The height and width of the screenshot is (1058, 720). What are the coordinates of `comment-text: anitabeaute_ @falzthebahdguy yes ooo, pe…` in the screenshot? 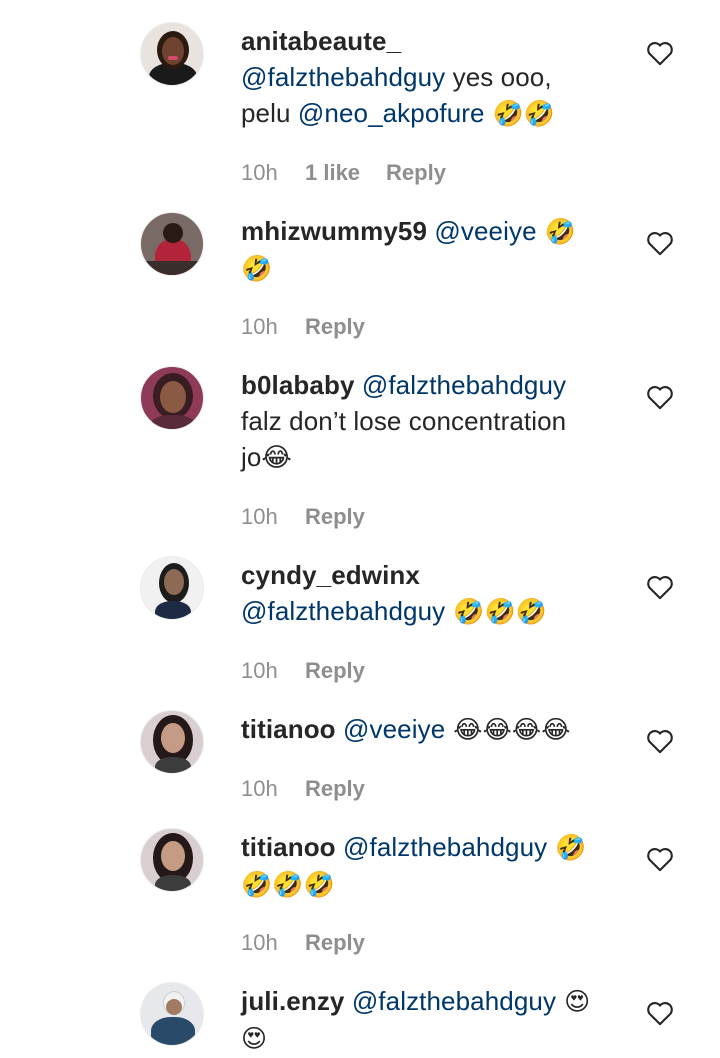 It's located at (431, 77).